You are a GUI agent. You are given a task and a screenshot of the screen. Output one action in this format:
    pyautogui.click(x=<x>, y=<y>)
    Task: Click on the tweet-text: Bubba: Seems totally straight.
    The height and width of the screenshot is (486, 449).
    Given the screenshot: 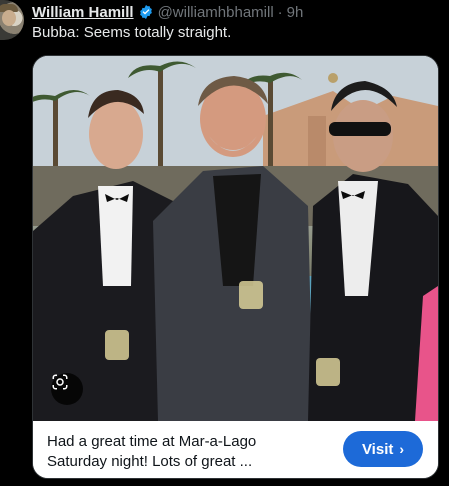 What is the action you would take?
    pyautogui.click(x=132, y=32)
    